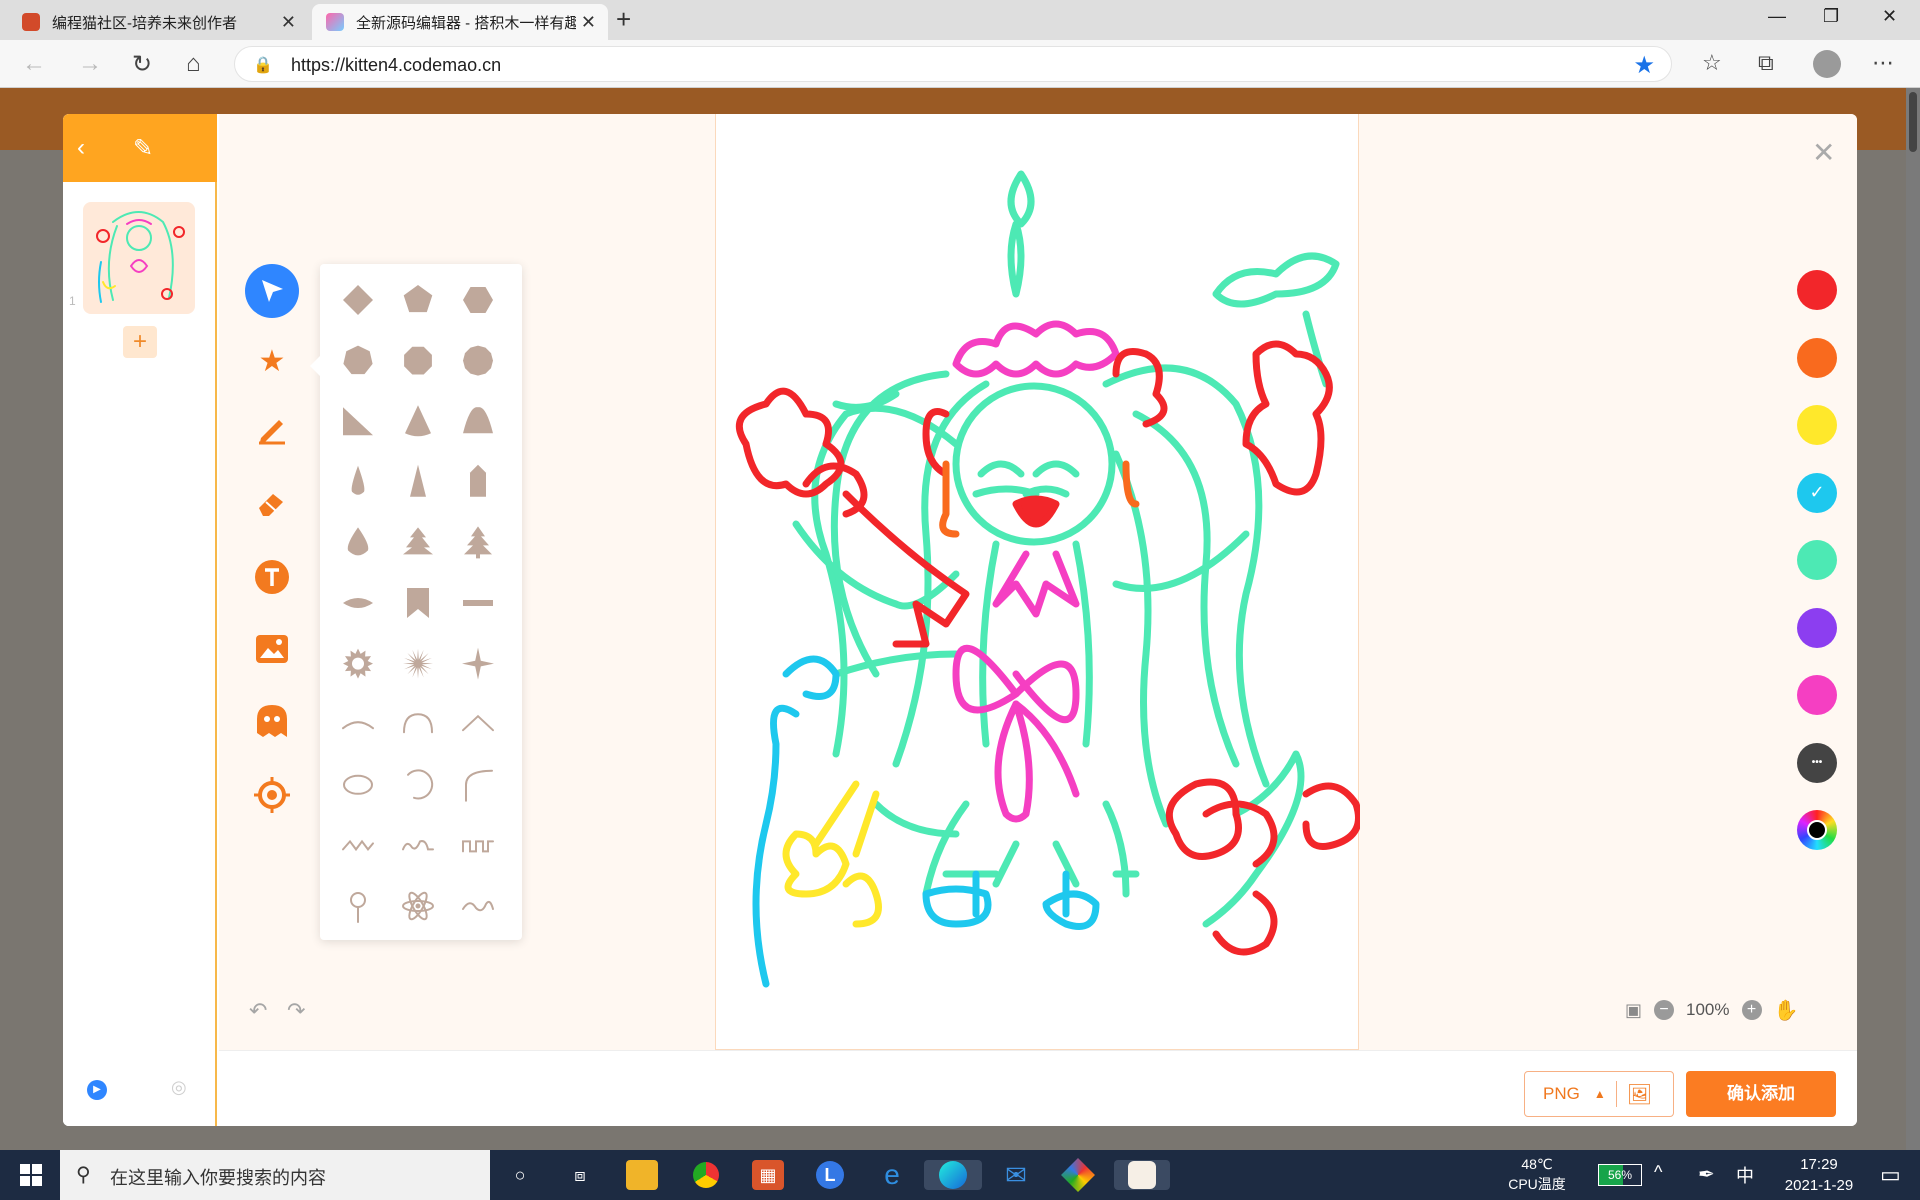  What do you see at coordinates (272, 649) in the screenshot?
I see `image-tool-button` at bounding box center [272, 649].